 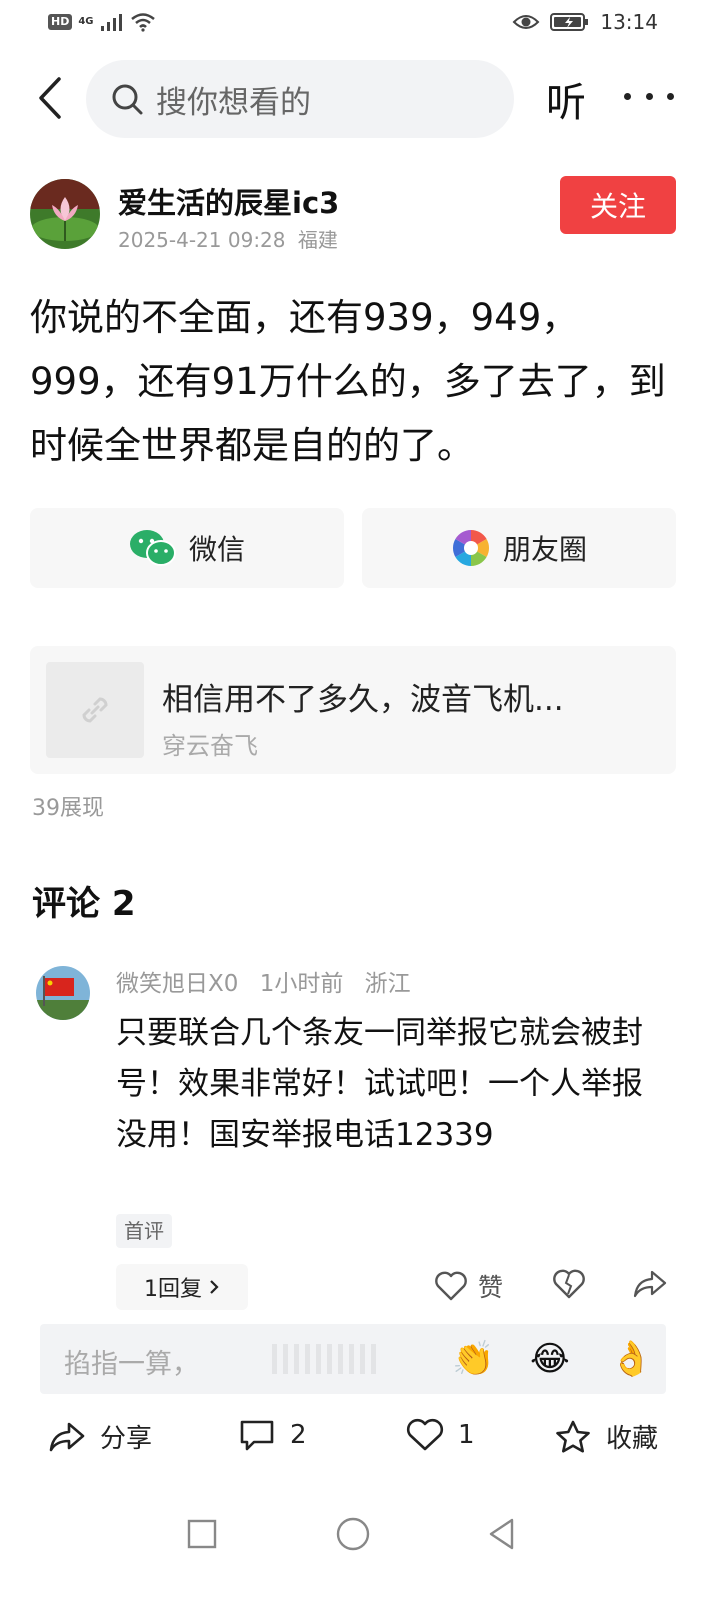 What do you see at coordinates (228, 201) in the screenshot?
I see `author-name: 爱生活的辰星ic3` at bounding box center [228, 201].